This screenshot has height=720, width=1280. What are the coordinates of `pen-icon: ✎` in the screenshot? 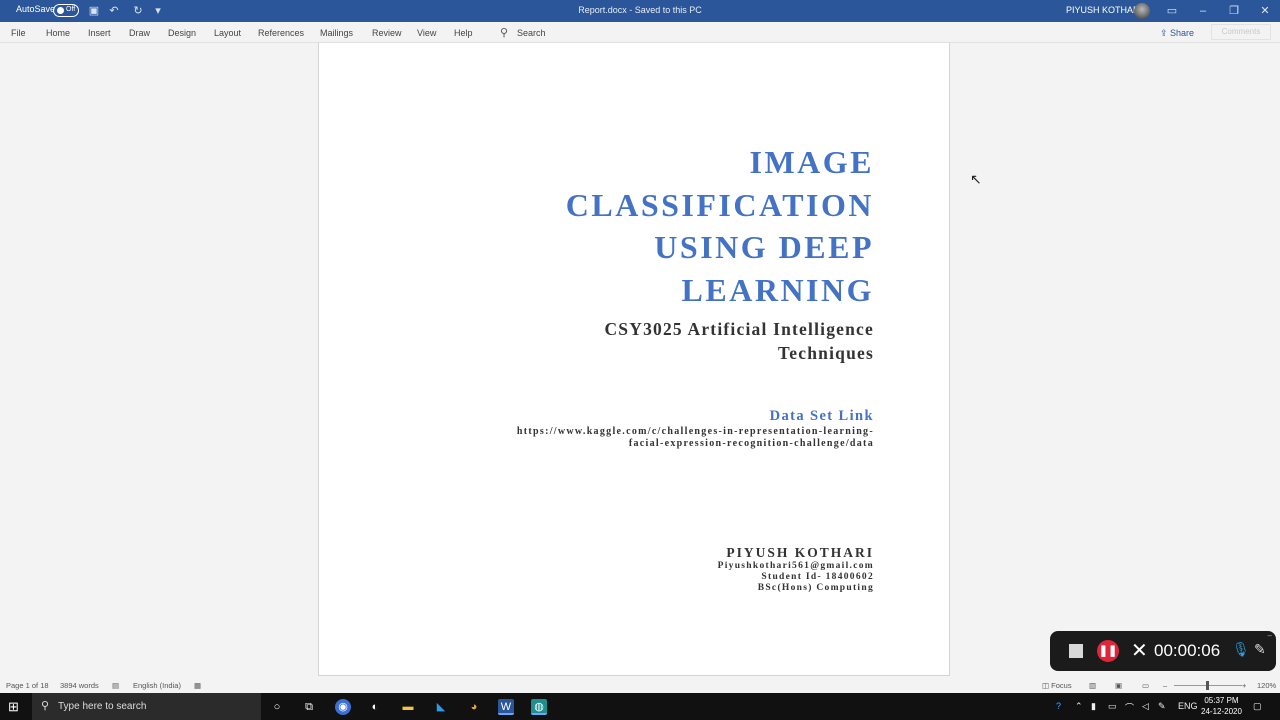 It's located at (1260, 649).